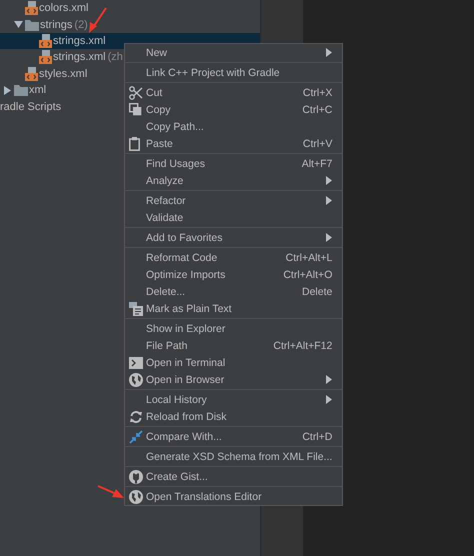 The image size is (474, 556). I want to click on tree-item-label: radle Scripts, so click(31, 106).